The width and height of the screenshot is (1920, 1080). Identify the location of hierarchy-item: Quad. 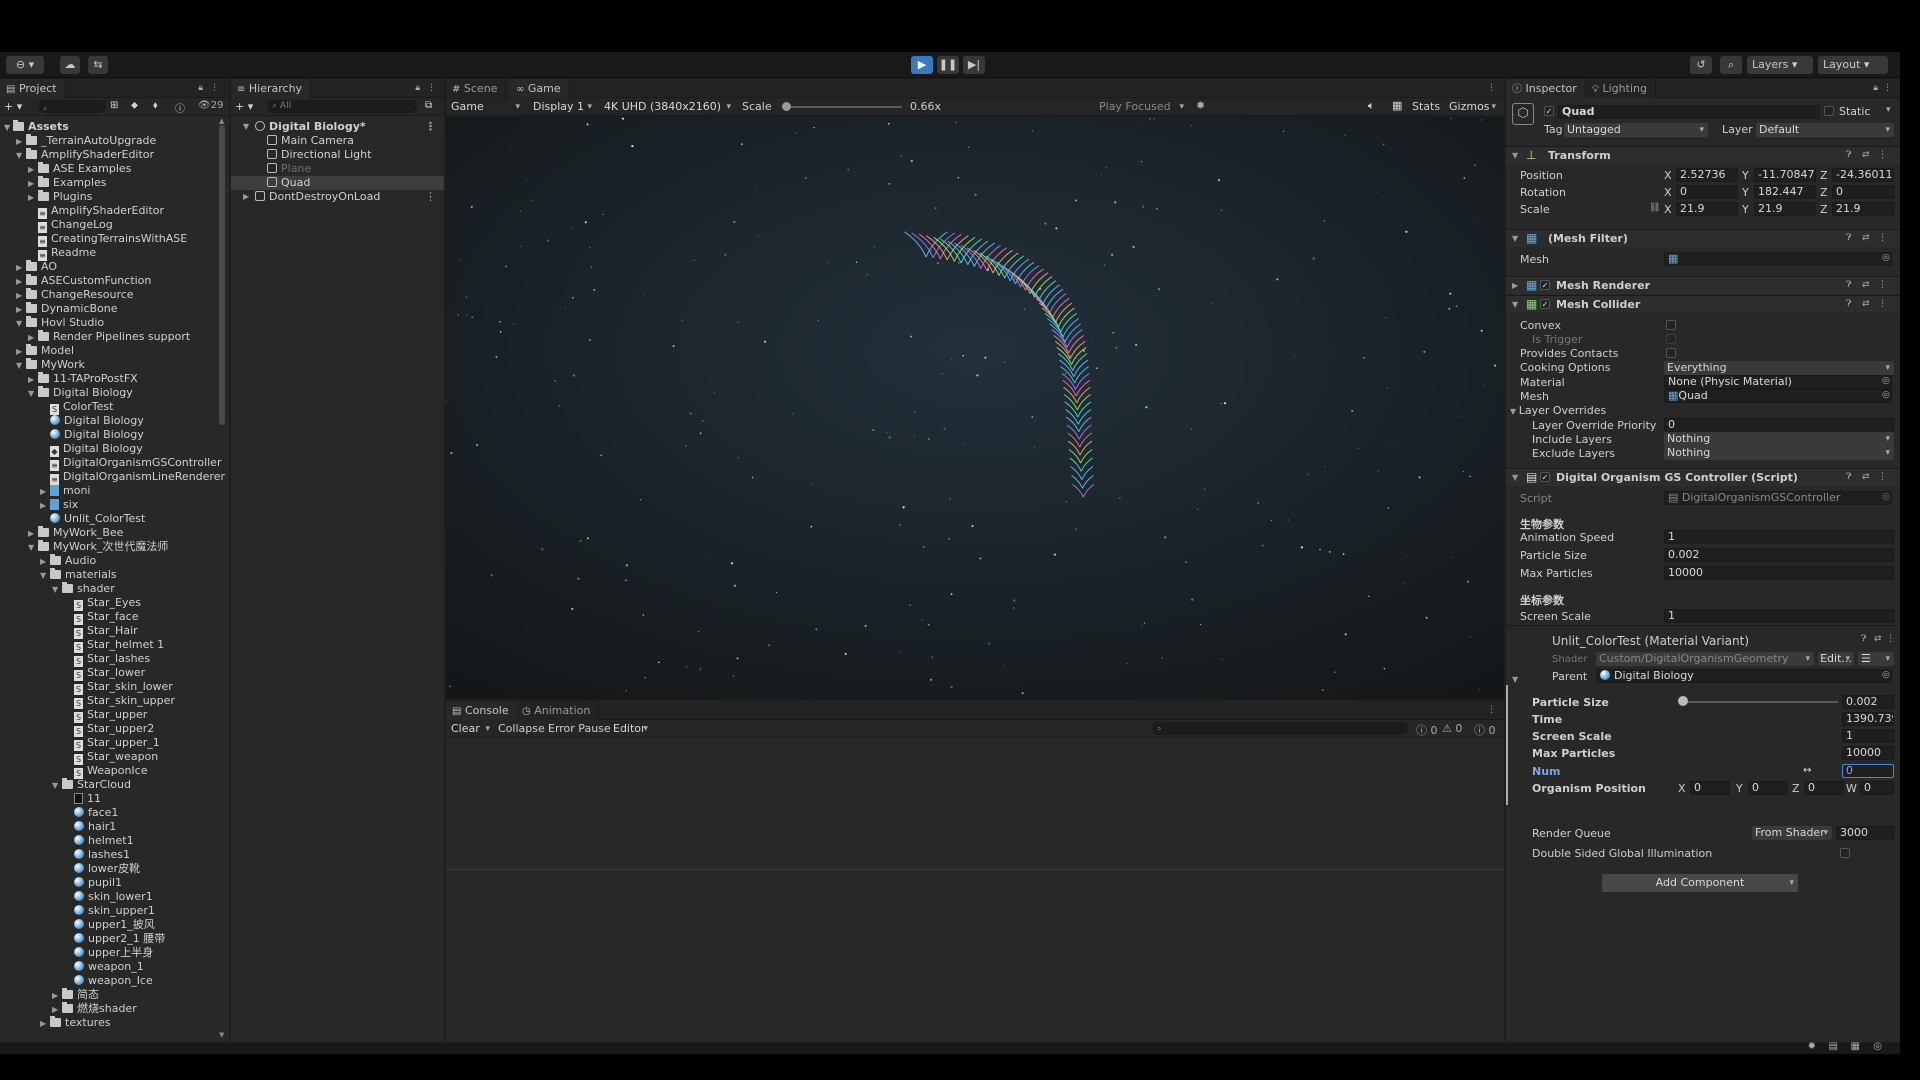
(337, 183).